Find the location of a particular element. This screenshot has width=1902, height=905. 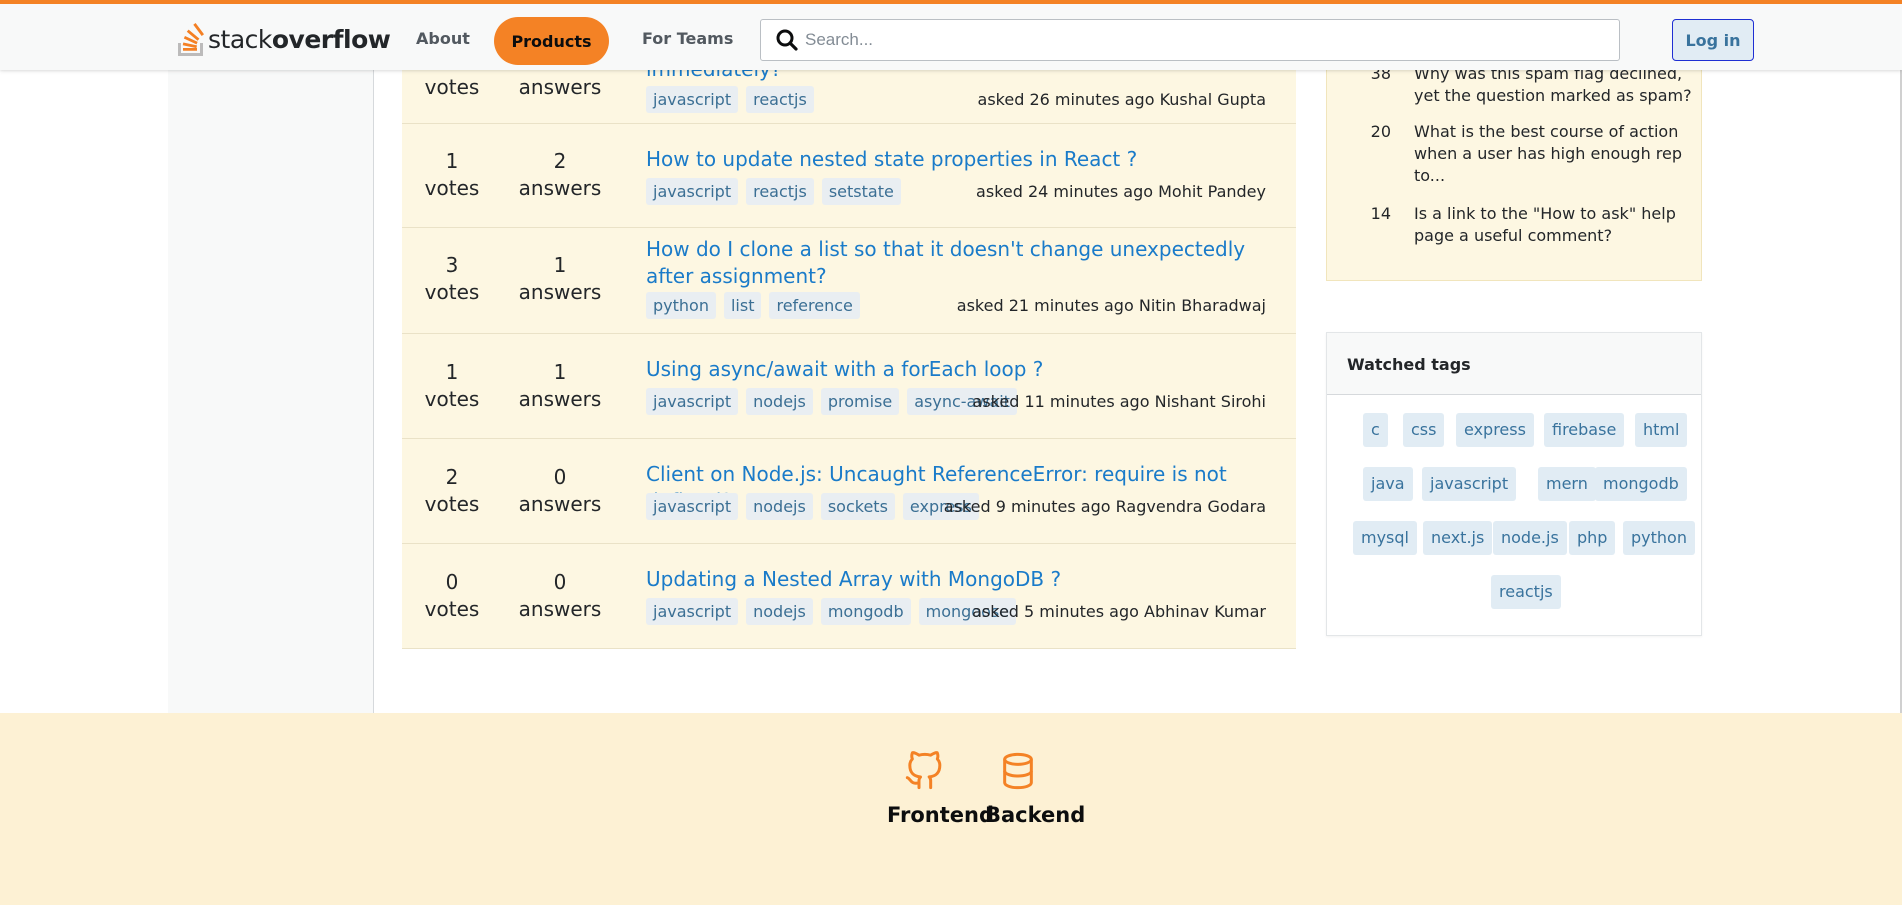

watched-tag: mern is located at coordinates (1567, 484).